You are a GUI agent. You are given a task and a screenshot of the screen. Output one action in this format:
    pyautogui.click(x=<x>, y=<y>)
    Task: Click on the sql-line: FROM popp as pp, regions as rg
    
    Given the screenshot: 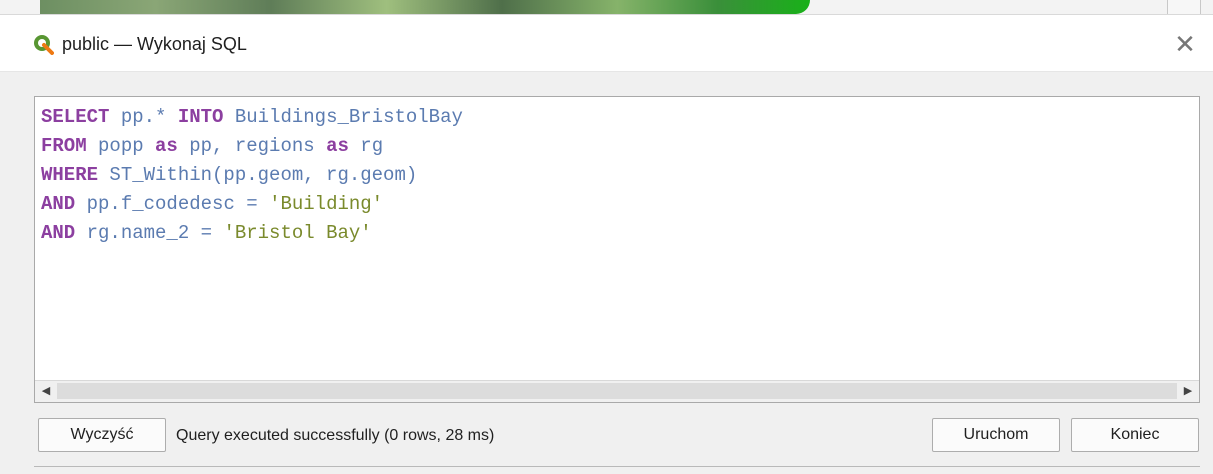 What is the action you would take?
    pyautogui.click(x=252, y=146)
    